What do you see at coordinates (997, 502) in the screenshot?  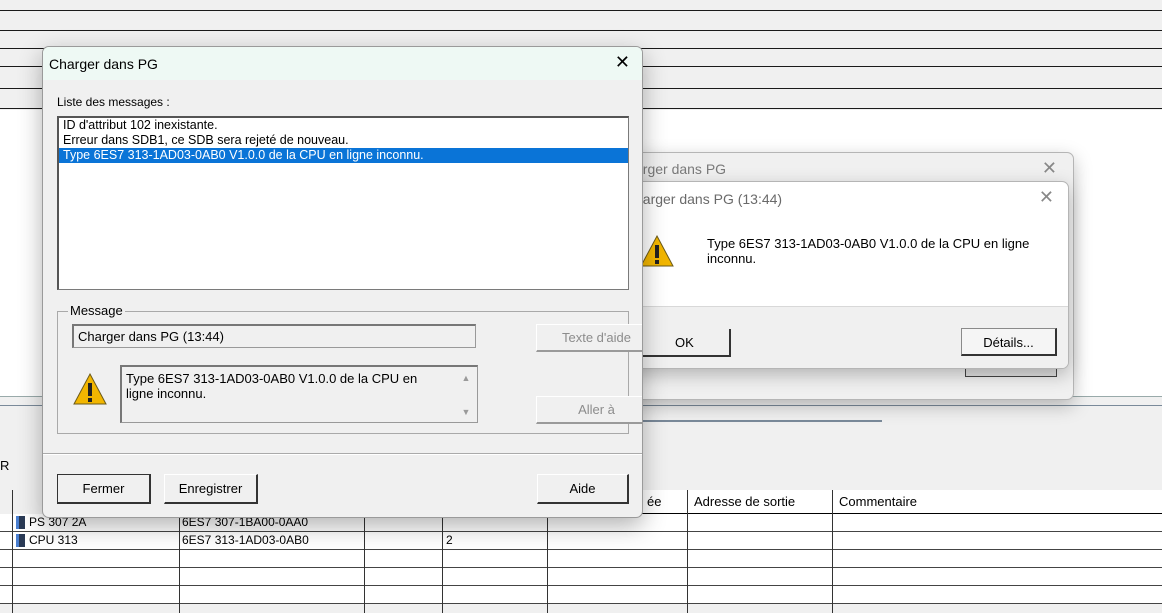 I see `column-header-comment: Commentaire` at bounding box center [997, 502].